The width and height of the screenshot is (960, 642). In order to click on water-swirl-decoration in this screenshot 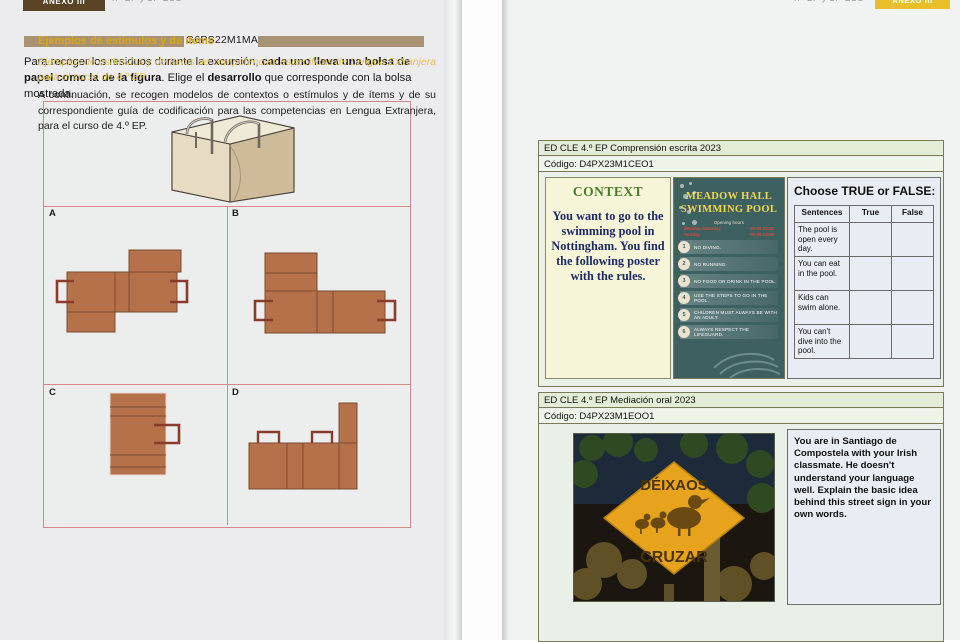, I will do `click(747, 365)`.